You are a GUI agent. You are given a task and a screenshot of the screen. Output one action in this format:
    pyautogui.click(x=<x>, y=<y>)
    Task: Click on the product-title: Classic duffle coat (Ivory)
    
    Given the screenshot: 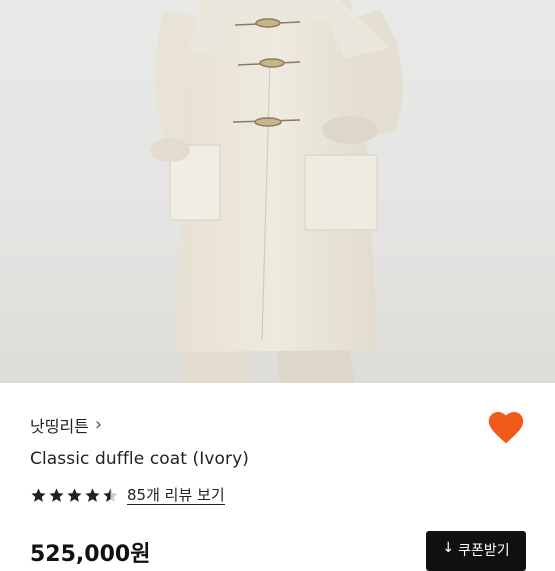 What is the action you would take?
    pyautogui.click(x=140, y=459)
    